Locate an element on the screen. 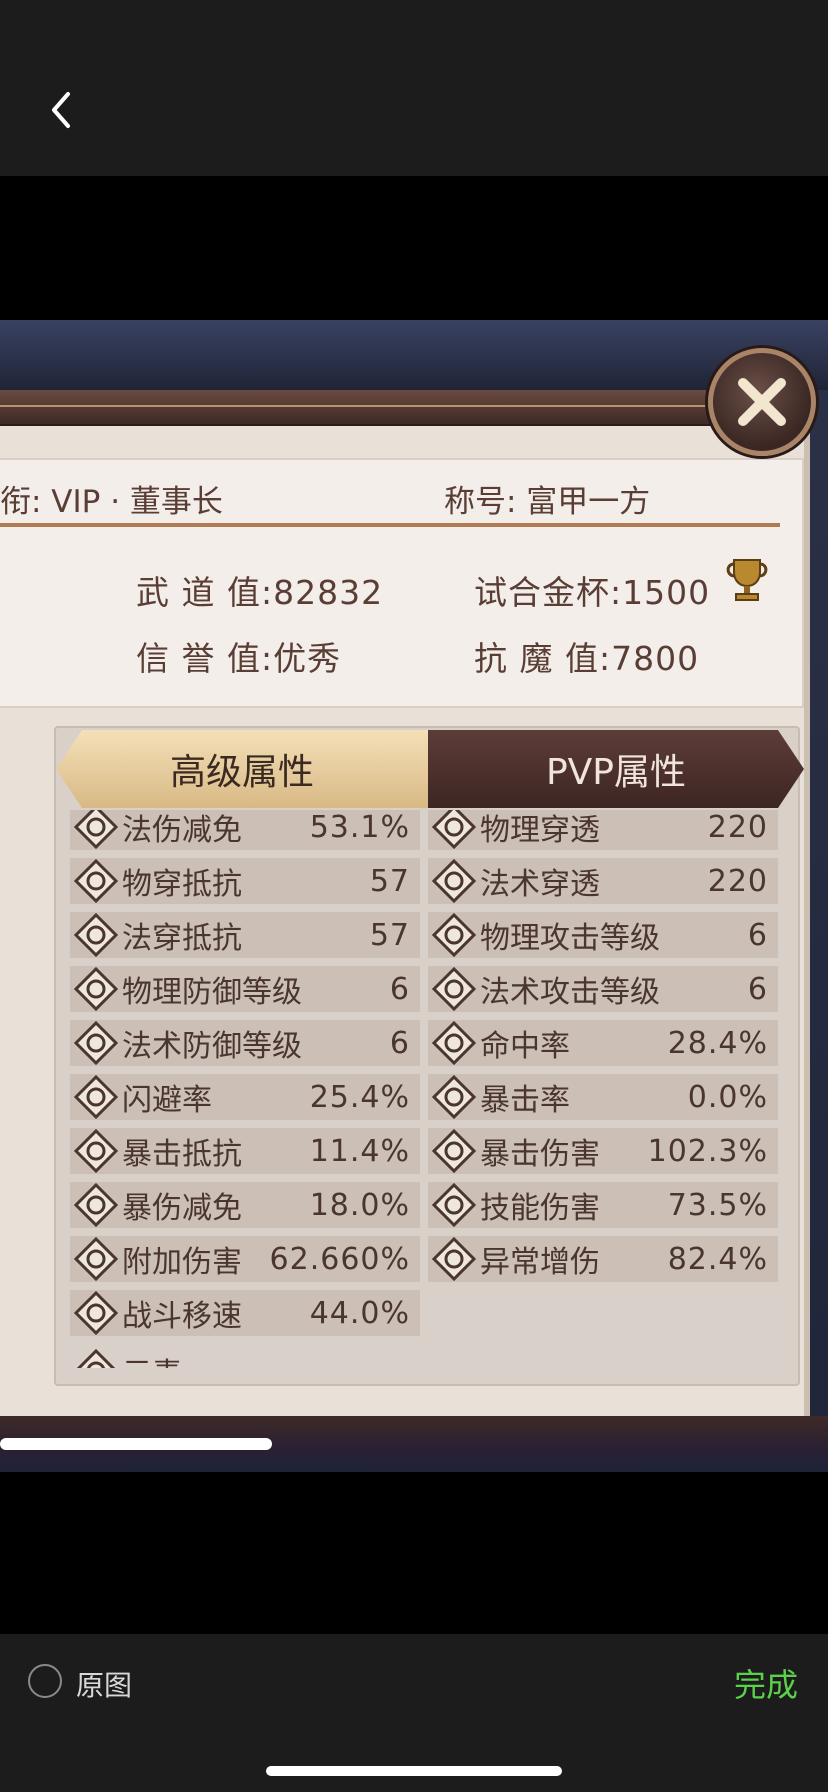  attribute-label: 暴击抵抗 is located at coordinates (182, 1154).